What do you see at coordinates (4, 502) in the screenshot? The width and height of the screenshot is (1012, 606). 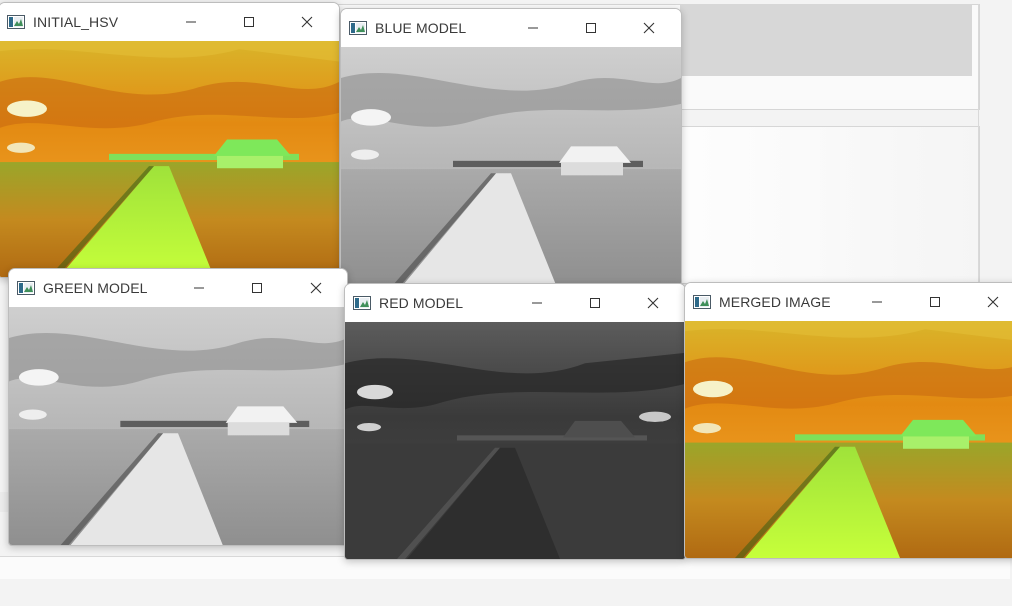 I see `background-left-lines` at bounding box center [4, 502].